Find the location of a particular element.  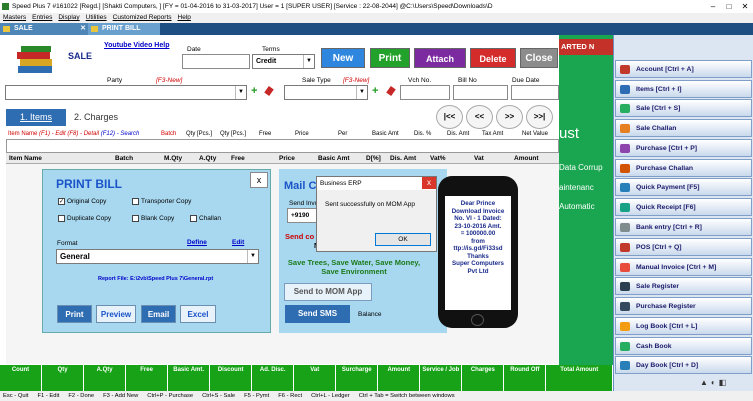

menu-masters: Masters is located at coordinates (14, 18).